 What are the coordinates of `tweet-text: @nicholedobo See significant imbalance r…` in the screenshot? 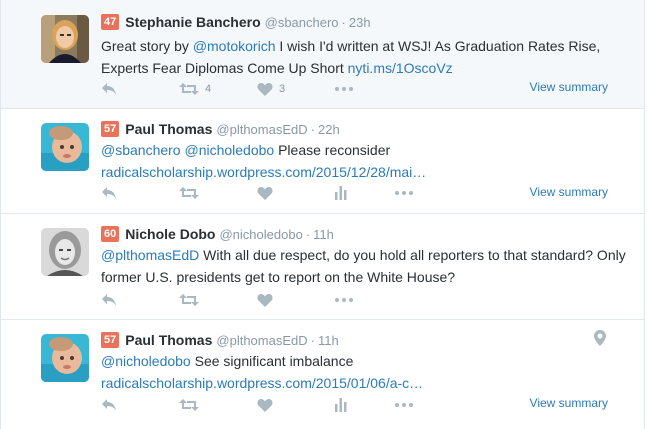 It's located at (366, 372).